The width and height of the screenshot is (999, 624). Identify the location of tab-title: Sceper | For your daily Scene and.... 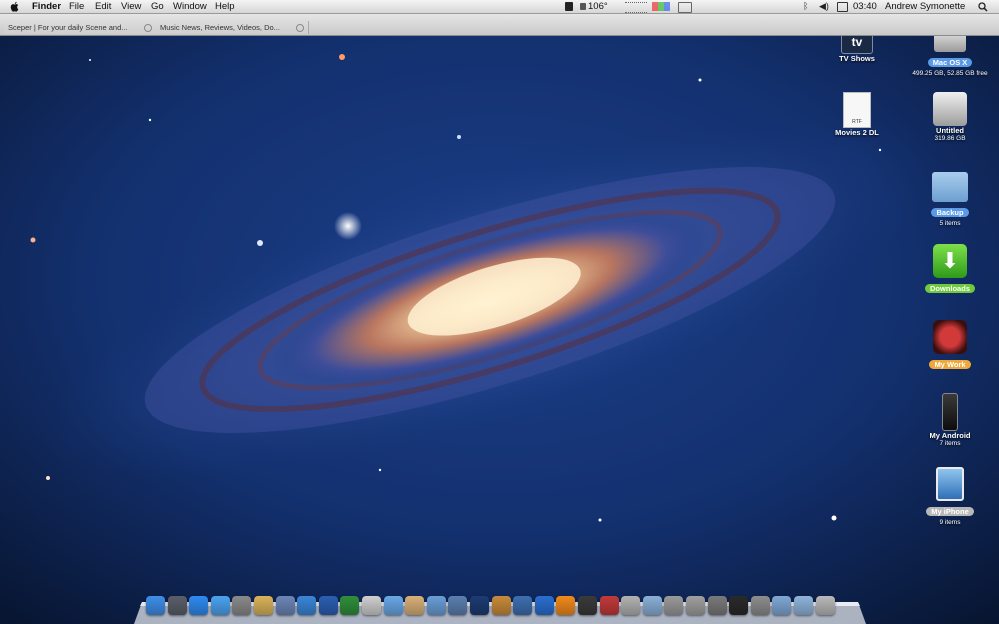
(68, 27).